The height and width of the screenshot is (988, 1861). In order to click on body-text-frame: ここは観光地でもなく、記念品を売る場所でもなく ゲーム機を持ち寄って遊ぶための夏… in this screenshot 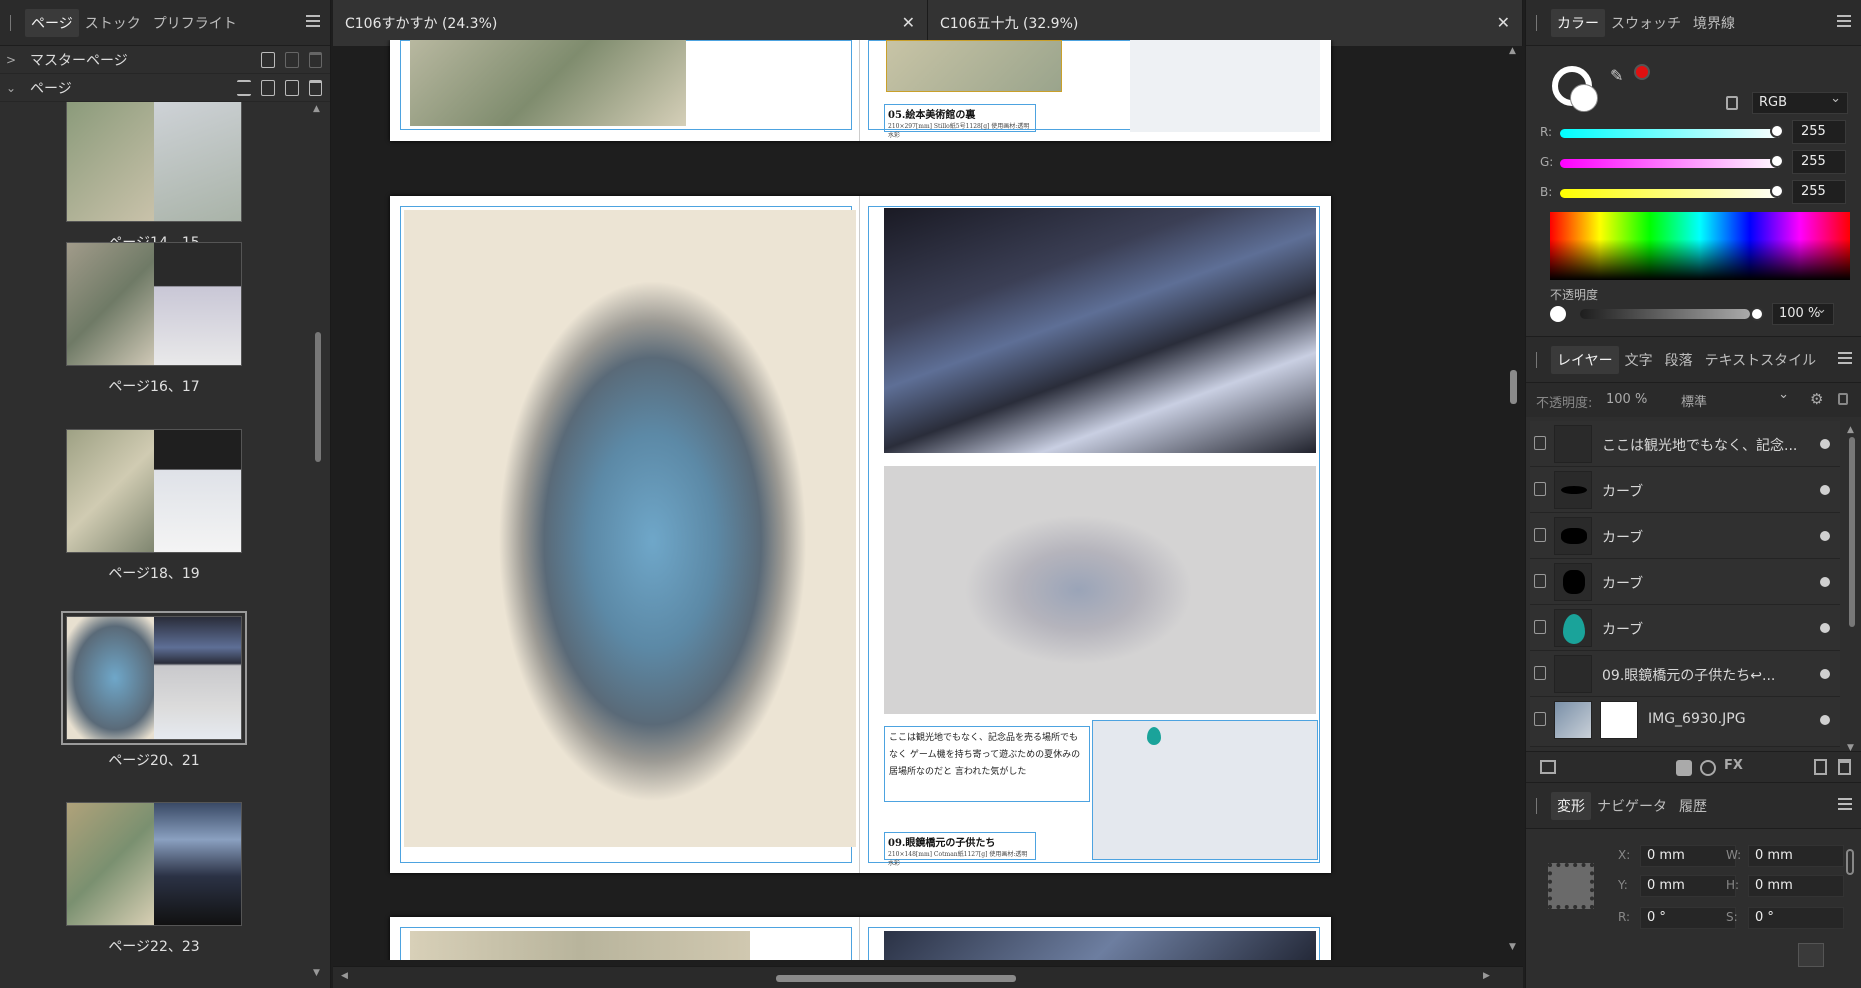, I will do `click(987, 764)`.